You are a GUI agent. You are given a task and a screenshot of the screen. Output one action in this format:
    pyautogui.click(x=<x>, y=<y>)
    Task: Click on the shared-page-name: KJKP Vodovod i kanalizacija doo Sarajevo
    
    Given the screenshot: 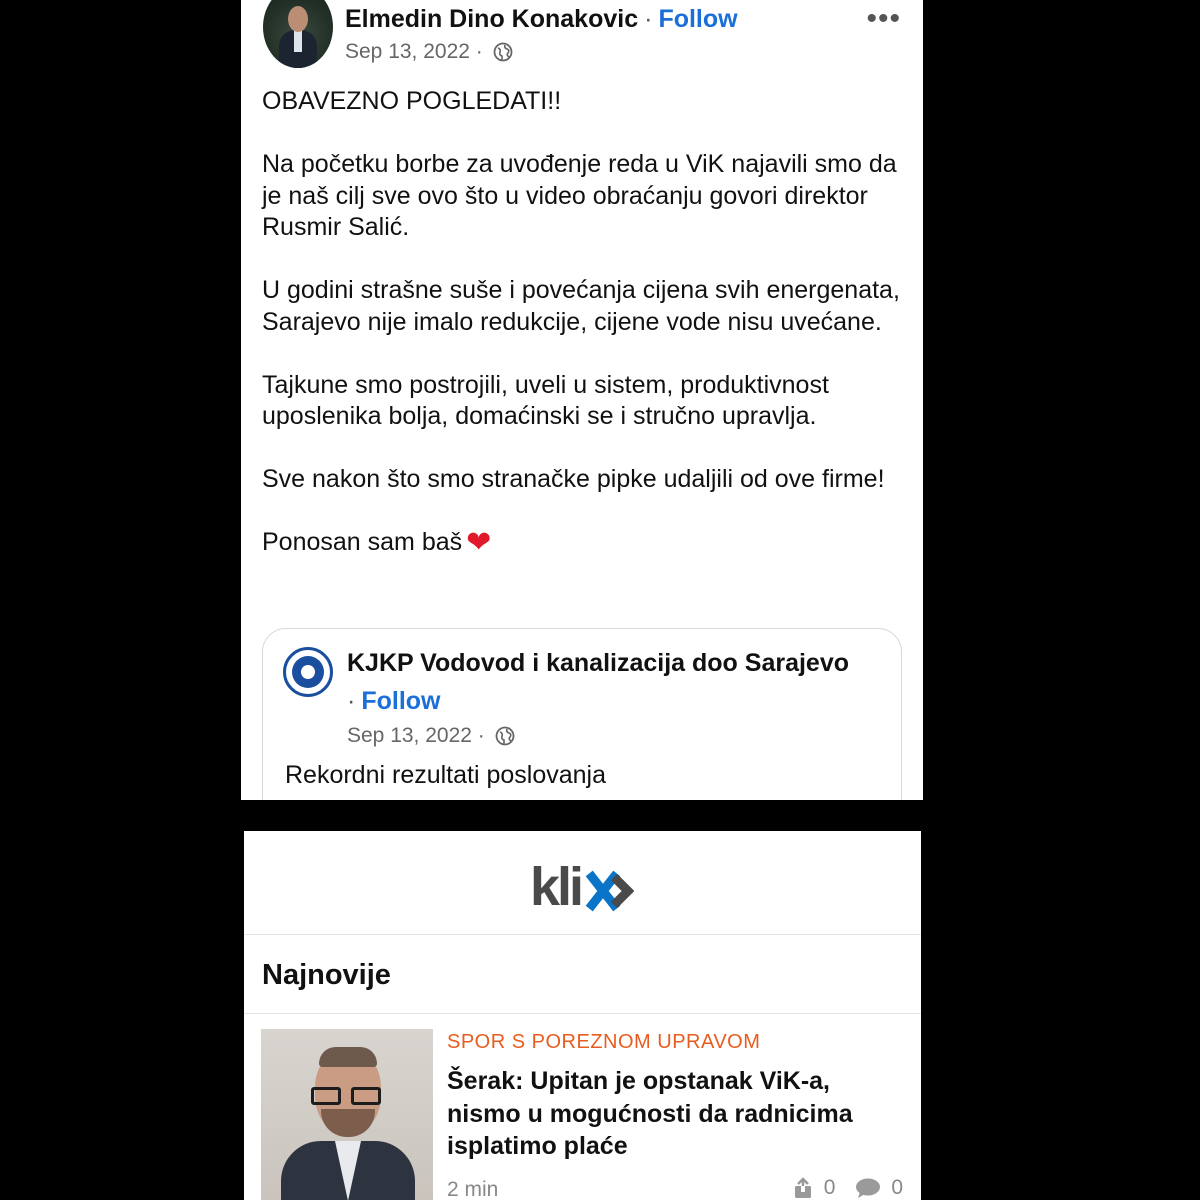 What is the action you would take?
    pyautogui.click(x=598, y=663)
    